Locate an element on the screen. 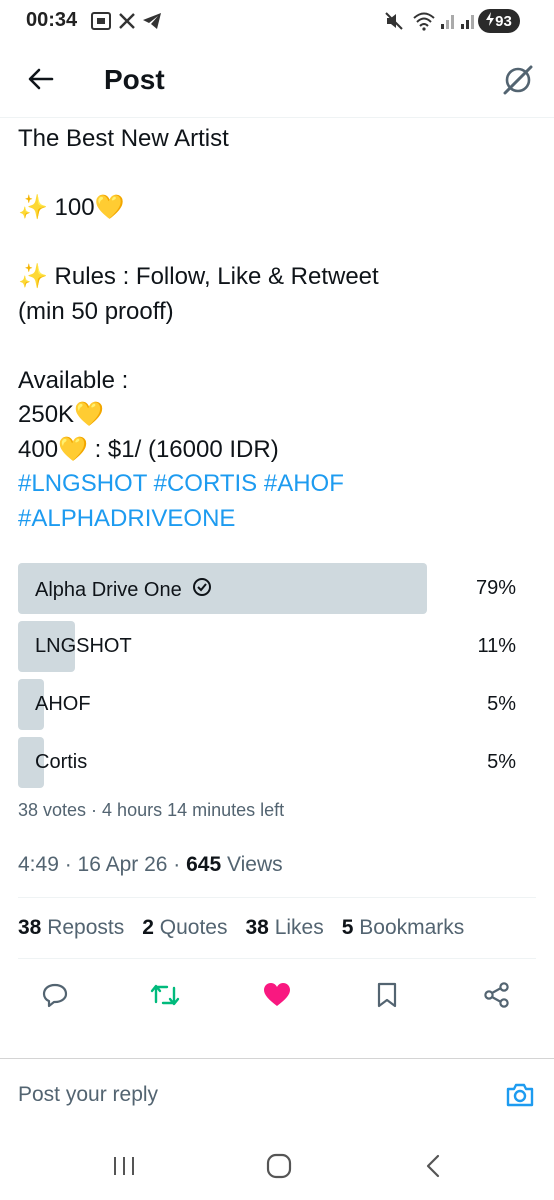 This screenshot has height=1200, width=554. reposts-stat: 38 Reposts is located at coordinates (71, 928).